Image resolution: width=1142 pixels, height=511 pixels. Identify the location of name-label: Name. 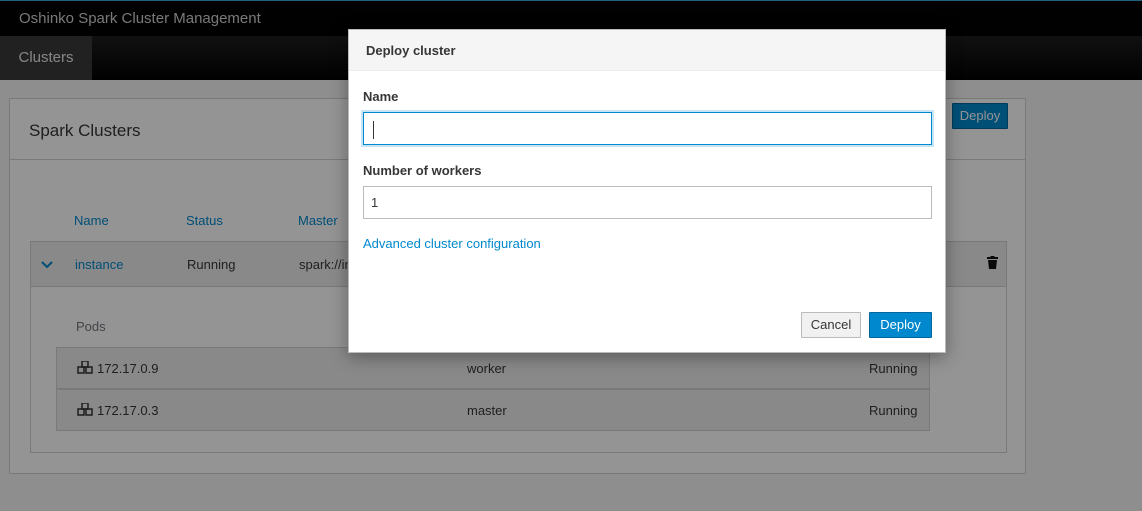
(381, 96).